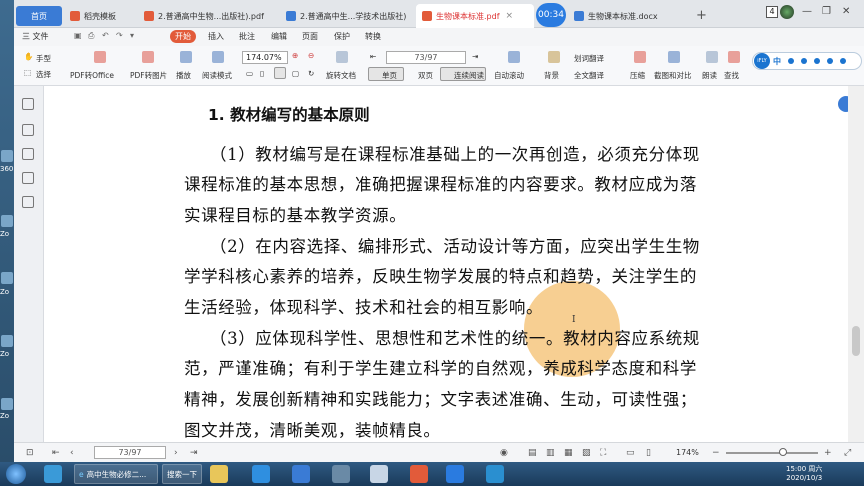 Image resolution: width=864 pixels, height=486 pixels. What do you see at coordinates (830, 61) in the screenshot?
I see `settings-icon` at bounding box center [830, 61].